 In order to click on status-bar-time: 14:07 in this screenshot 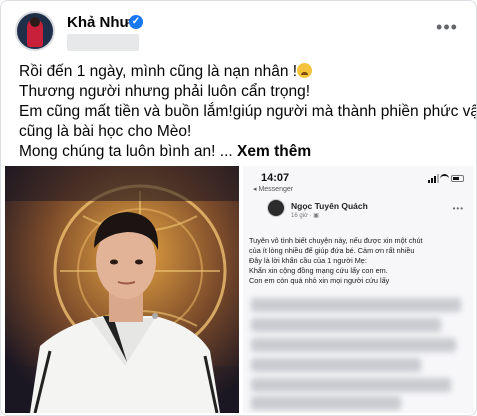, I will do `click(275, 178)`.